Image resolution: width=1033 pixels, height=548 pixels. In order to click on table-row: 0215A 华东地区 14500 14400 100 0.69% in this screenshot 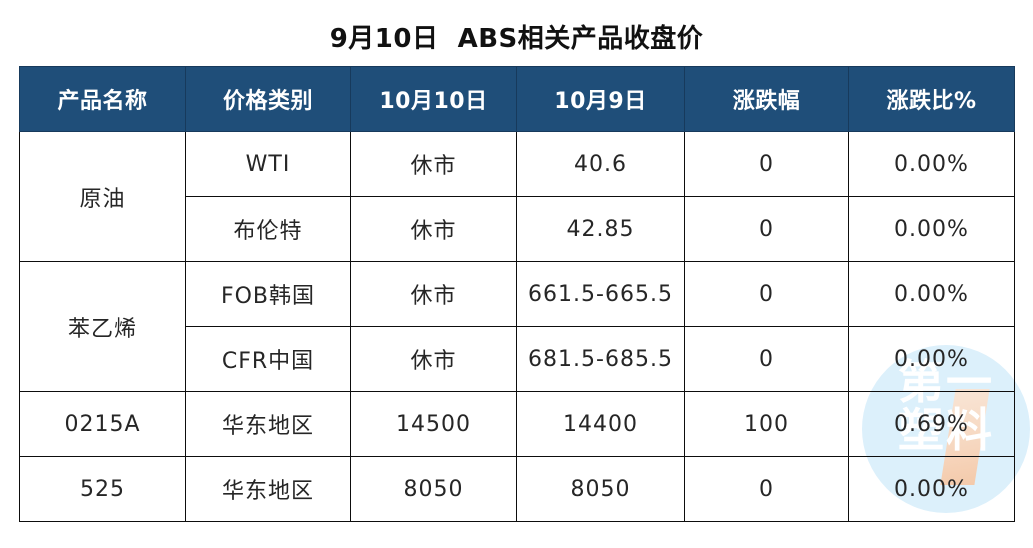, I will do `click(517, 424)`.